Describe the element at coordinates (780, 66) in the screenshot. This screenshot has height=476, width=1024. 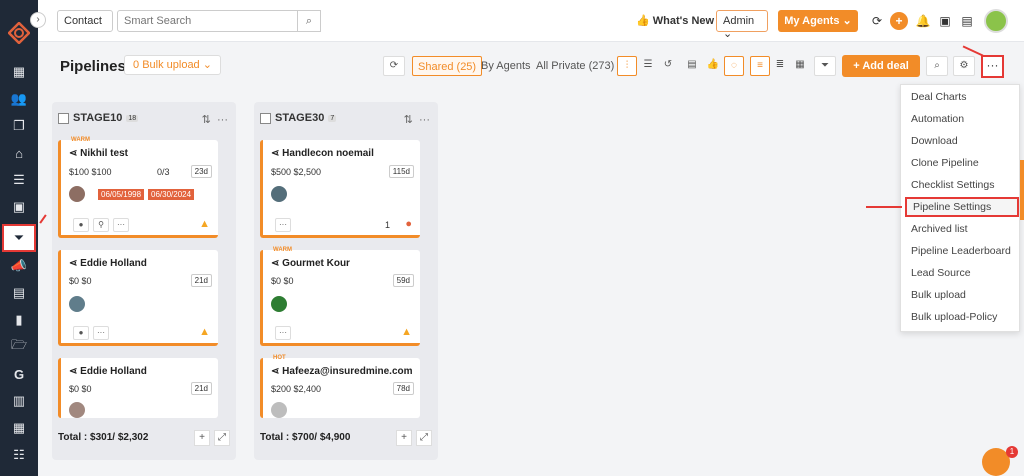
I see `detail-view-icon: ≣` at that location.